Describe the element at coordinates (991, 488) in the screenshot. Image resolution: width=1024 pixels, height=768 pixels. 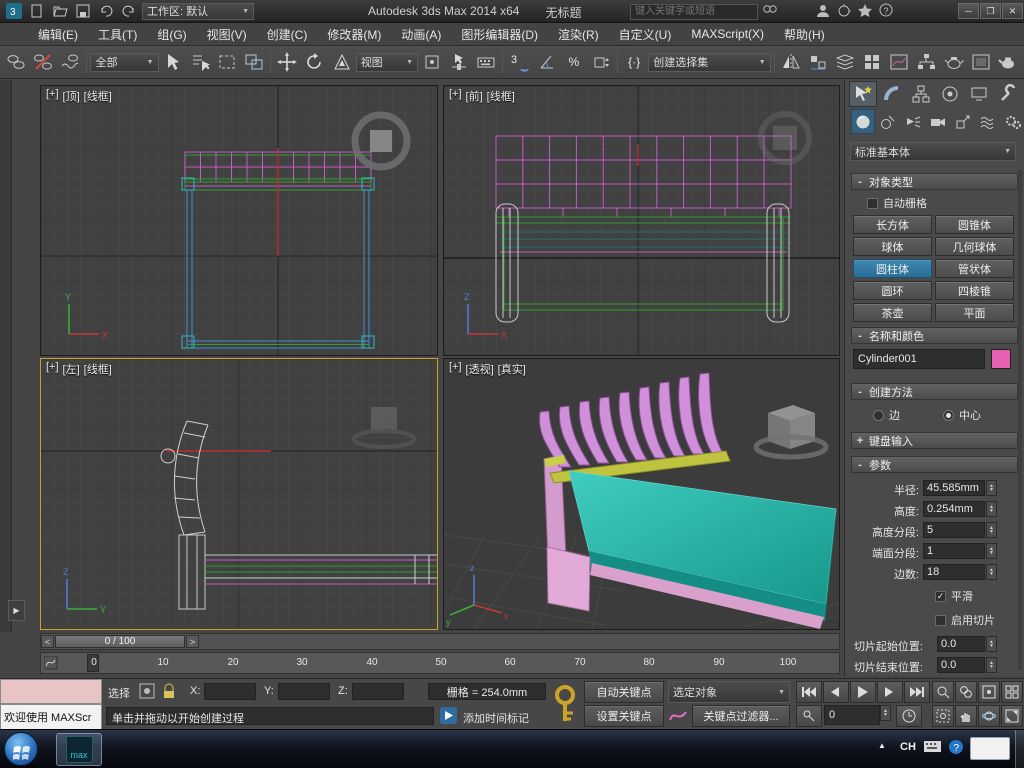
I see `radius-spinner: ▲ ▼` at that location.